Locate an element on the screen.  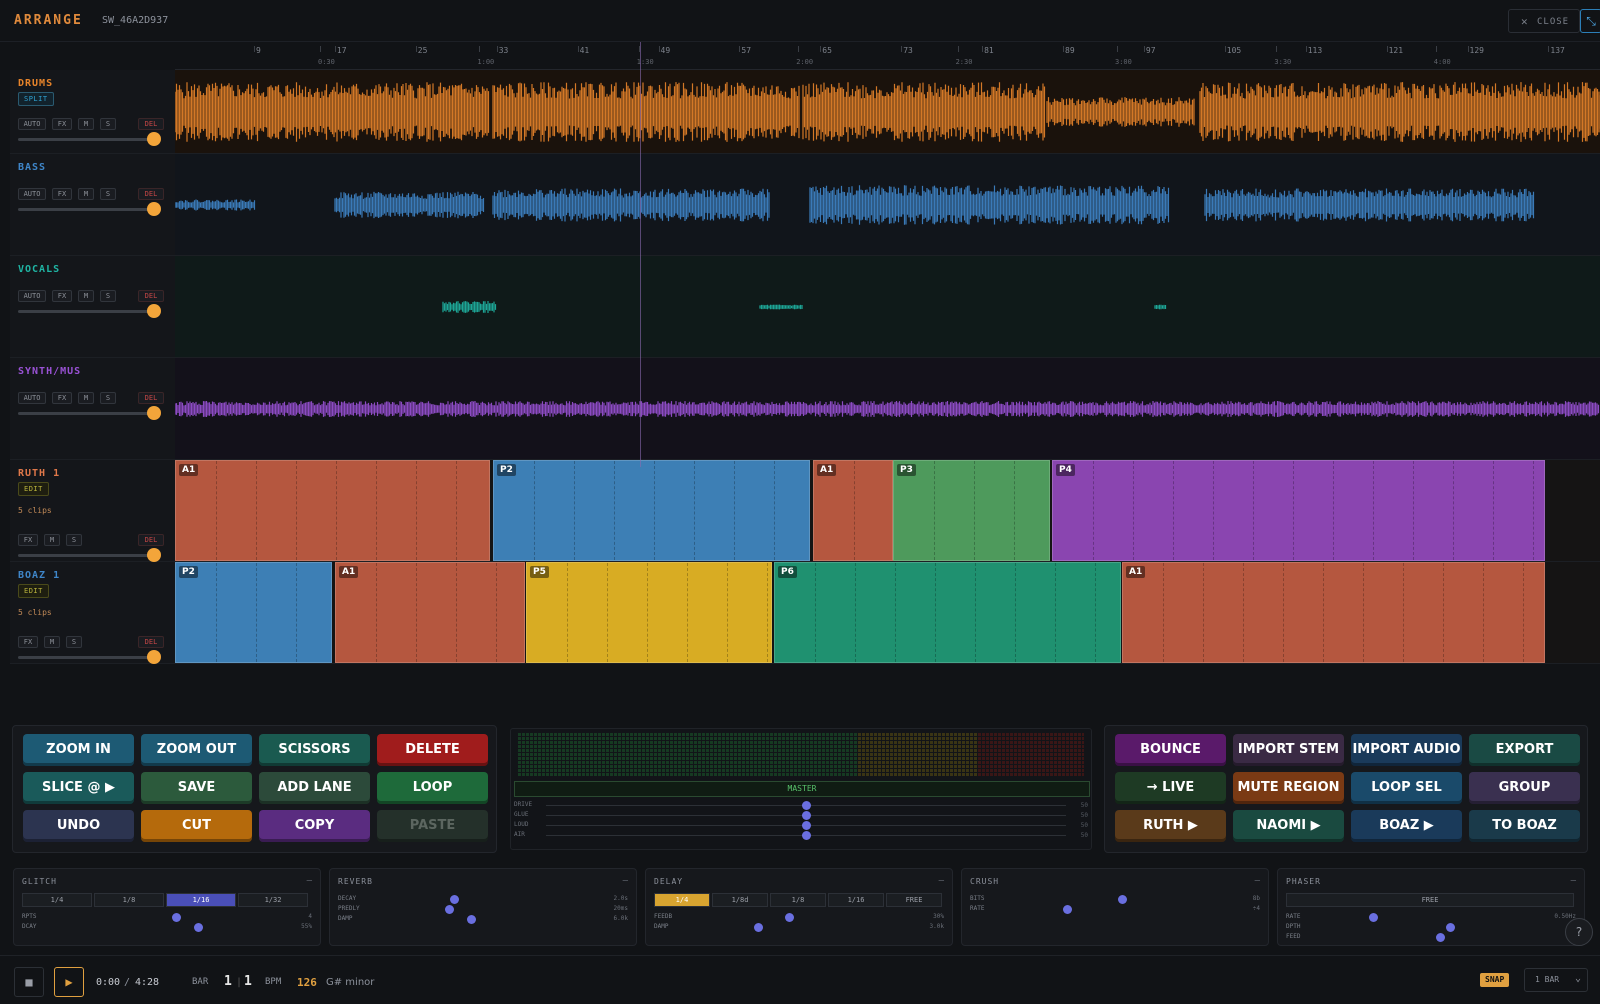
track-split-chip: SPLIT is located at coordinates (36, 99).